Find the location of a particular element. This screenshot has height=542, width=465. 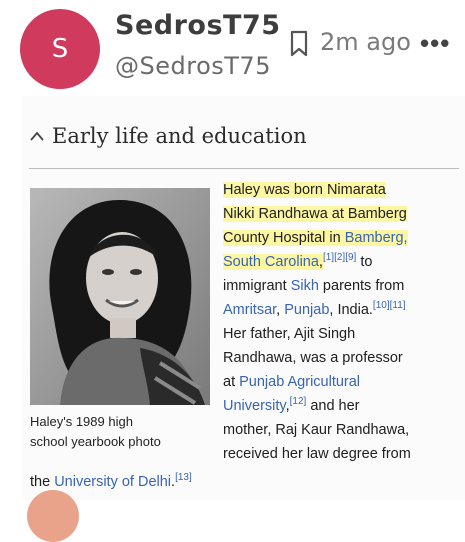

article-link: University of Delhi is located at coordinates (112, 482).